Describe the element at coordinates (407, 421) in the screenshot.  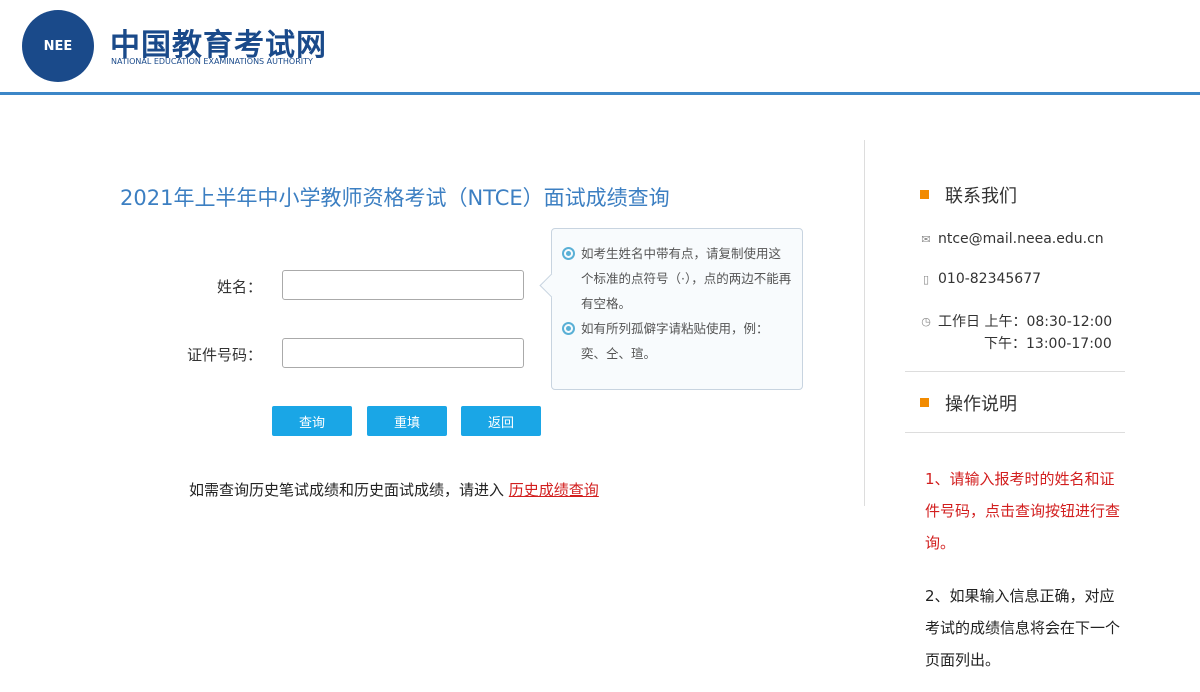
I see `reset-button: 重填` at that location.